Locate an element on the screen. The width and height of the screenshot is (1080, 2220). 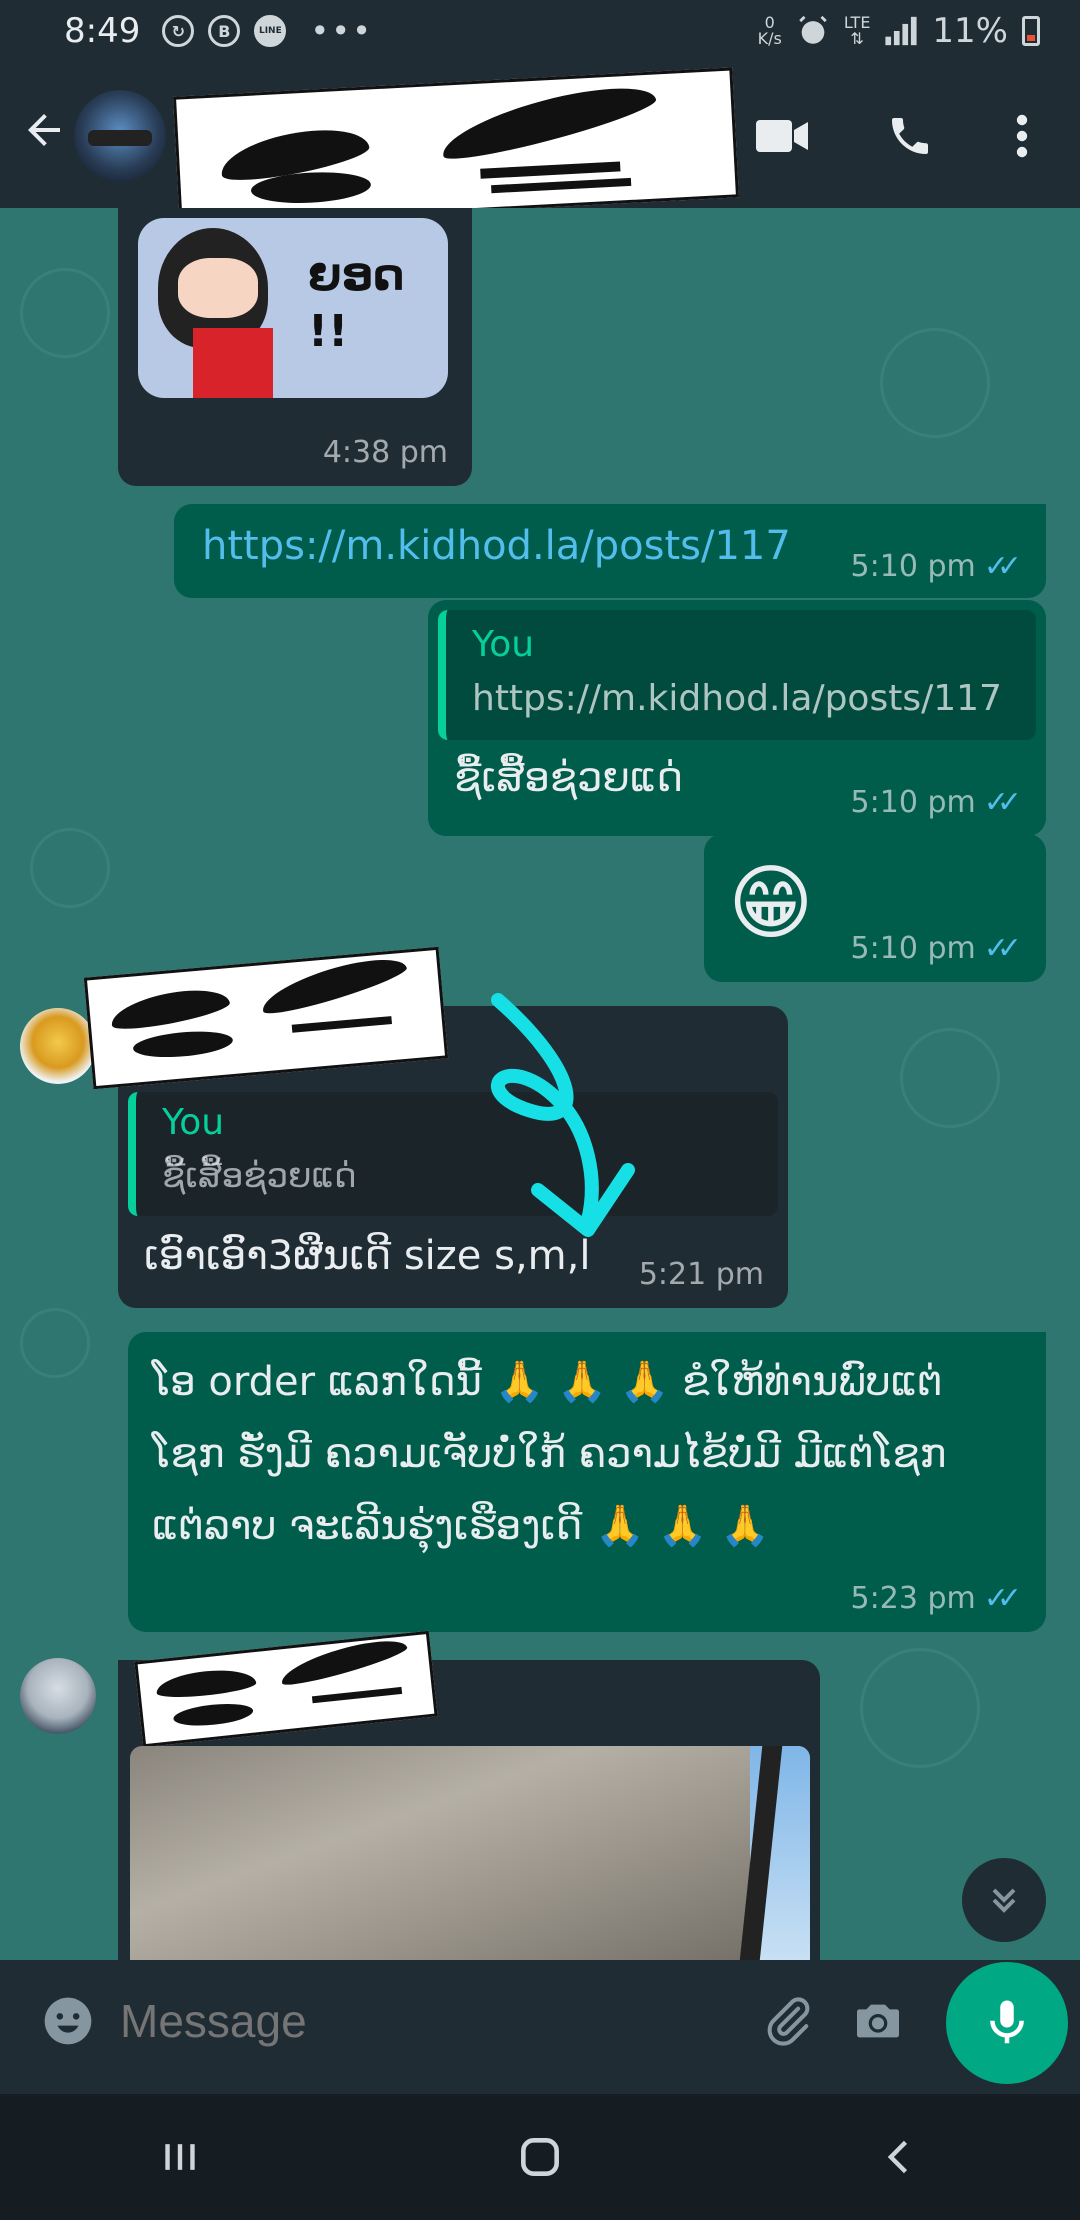
message-bubble-outgoing-link: https://m.kidhod.la/posts/117 5:10 pm ✓✓ is located at coordinates (610, 551).